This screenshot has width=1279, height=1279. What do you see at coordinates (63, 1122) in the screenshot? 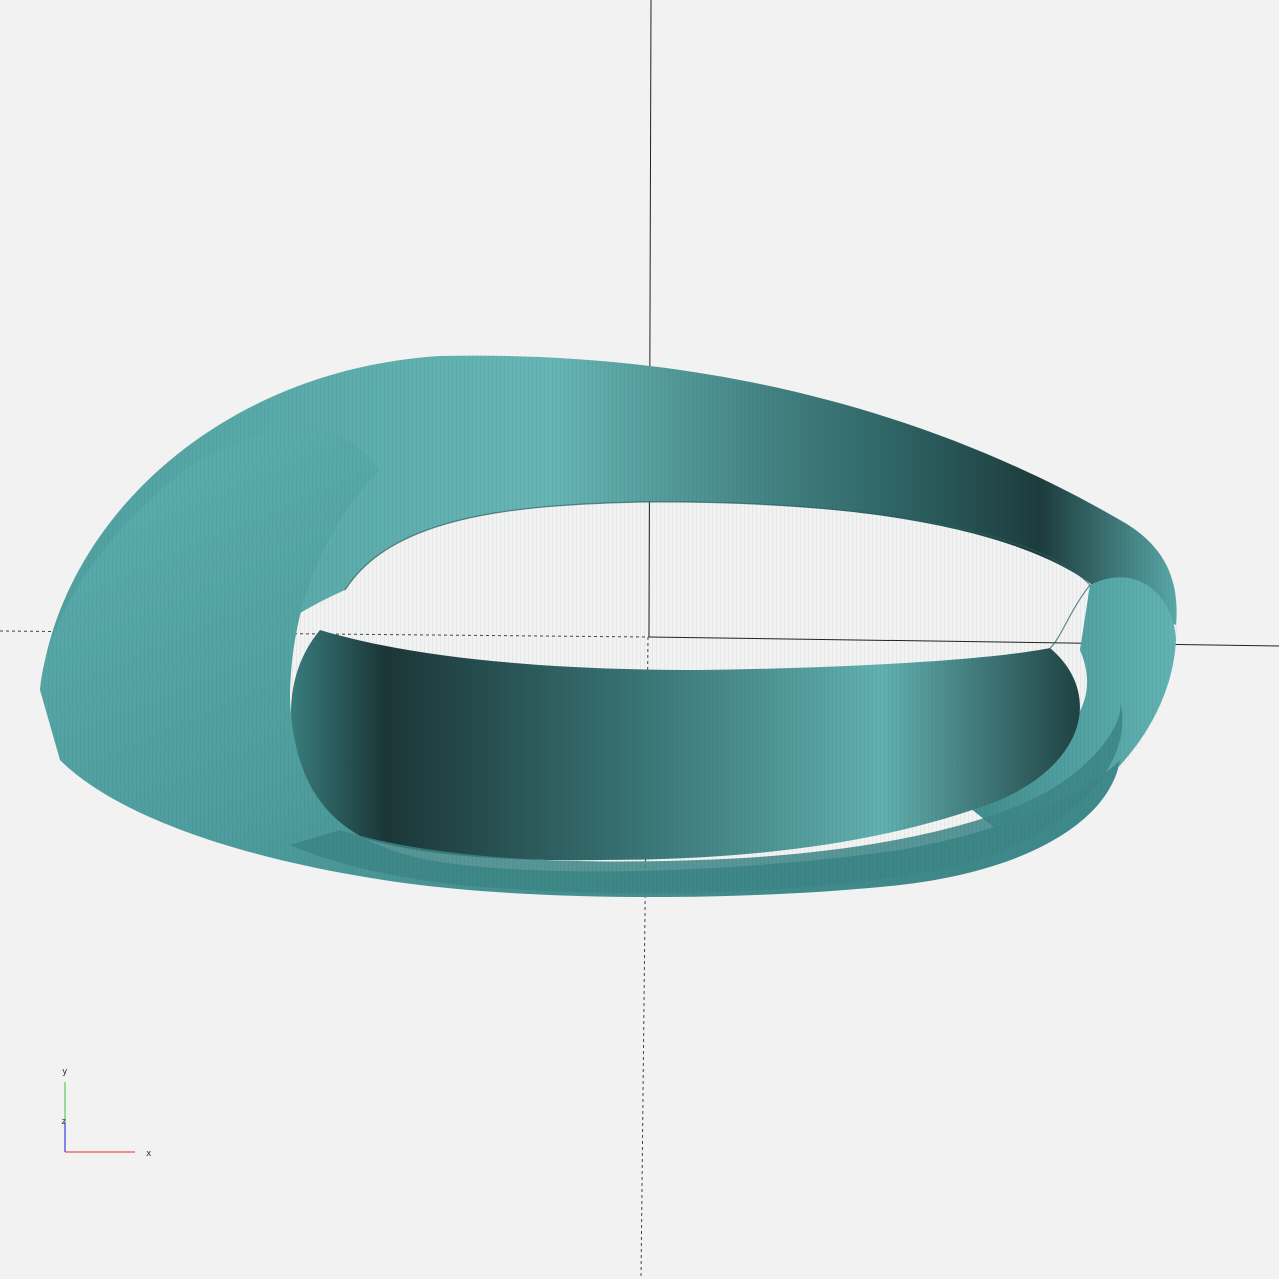
I see `gizmo-z-label: z` at bounding box center [63, 1122].